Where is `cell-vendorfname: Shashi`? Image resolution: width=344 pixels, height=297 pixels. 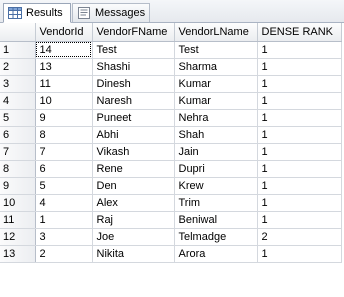
cell-vendorfname: Shashi is located at coordinates (133, 67).